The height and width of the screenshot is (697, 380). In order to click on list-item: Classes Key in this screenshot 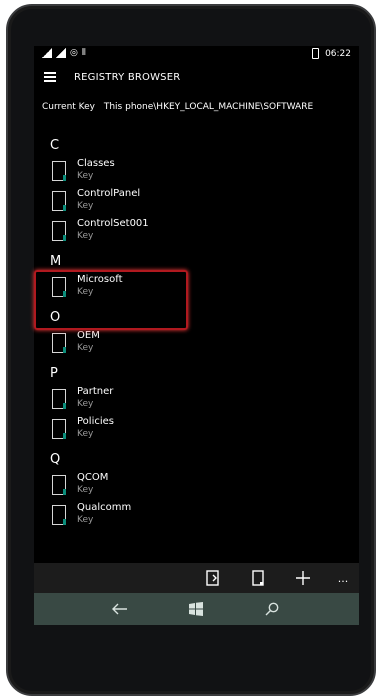, I will do `click(205, 173)`.